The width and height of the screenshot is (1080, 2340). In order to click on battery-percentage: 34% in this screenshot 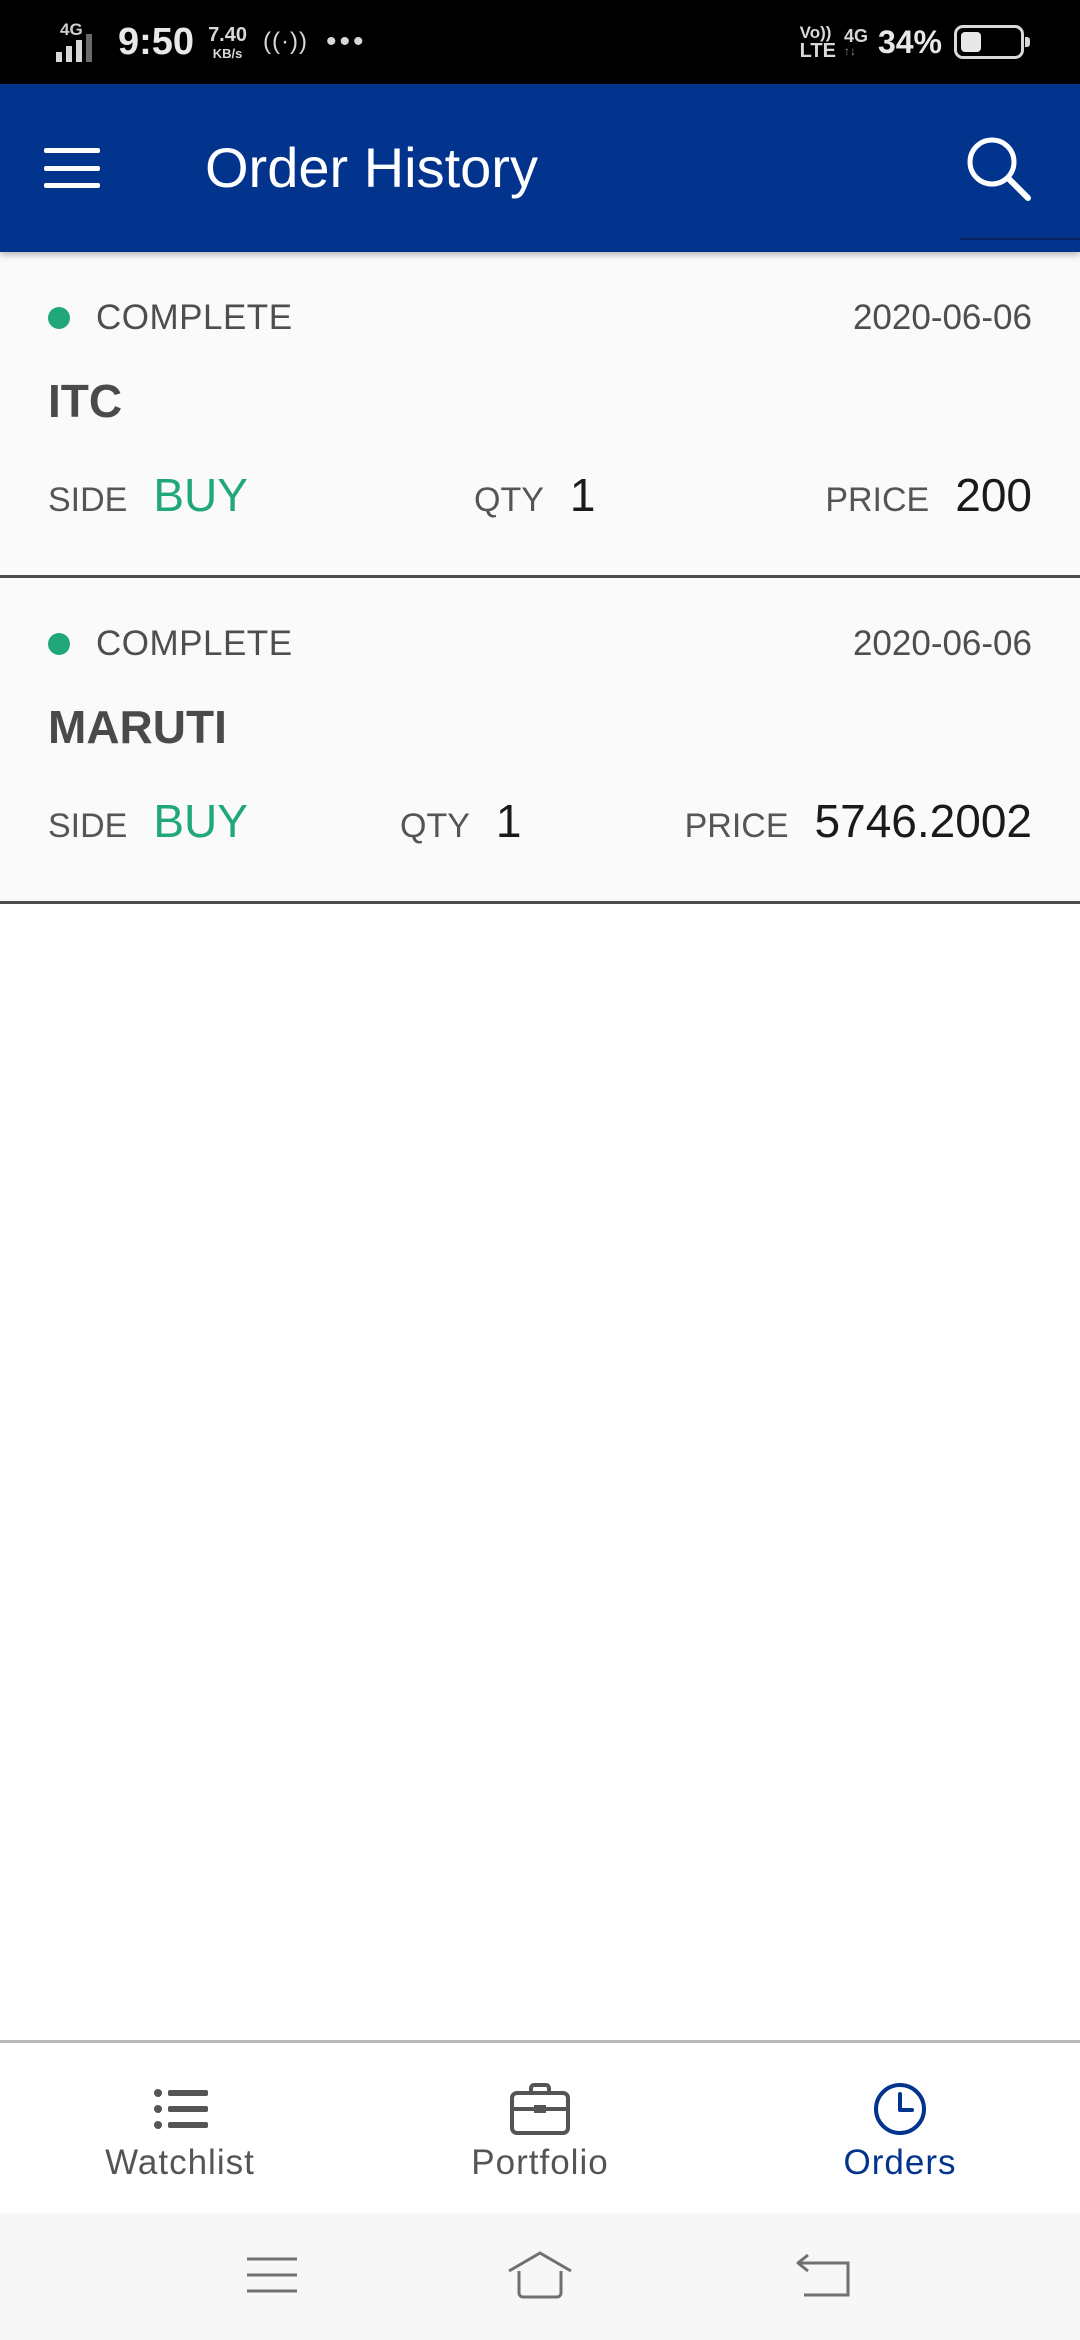, I will do `click(909, 41)`.